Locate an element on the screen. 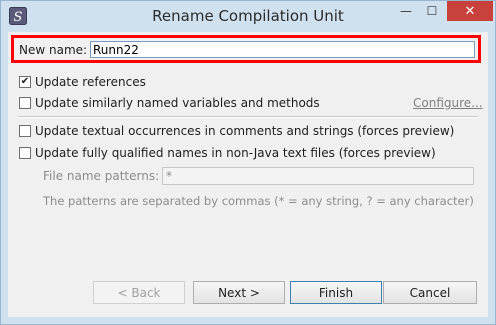  new-name-highlight: New name: is located at coordinates (246, 49).